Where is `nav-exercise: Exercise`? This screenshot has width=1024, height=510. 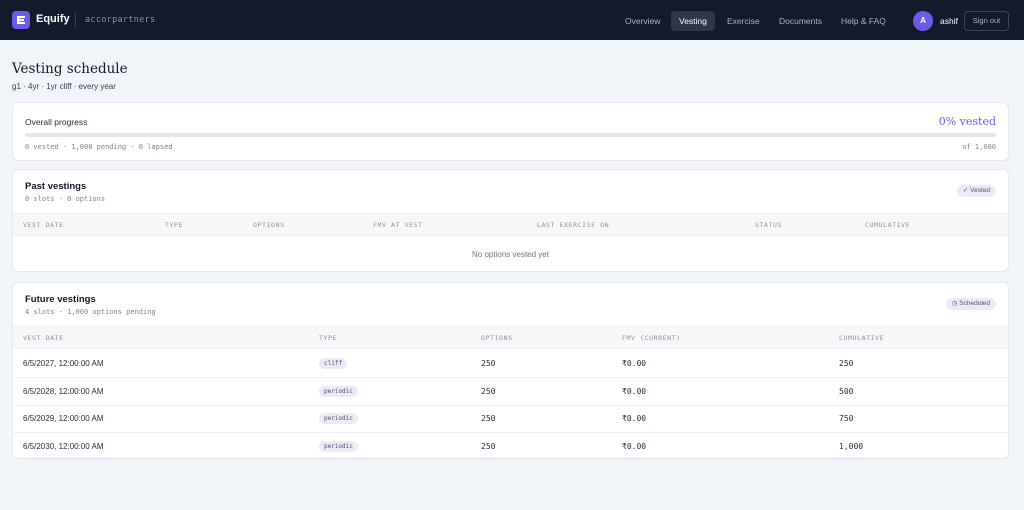 nav-exercise: Exercise is located at coordinates (743, 21).